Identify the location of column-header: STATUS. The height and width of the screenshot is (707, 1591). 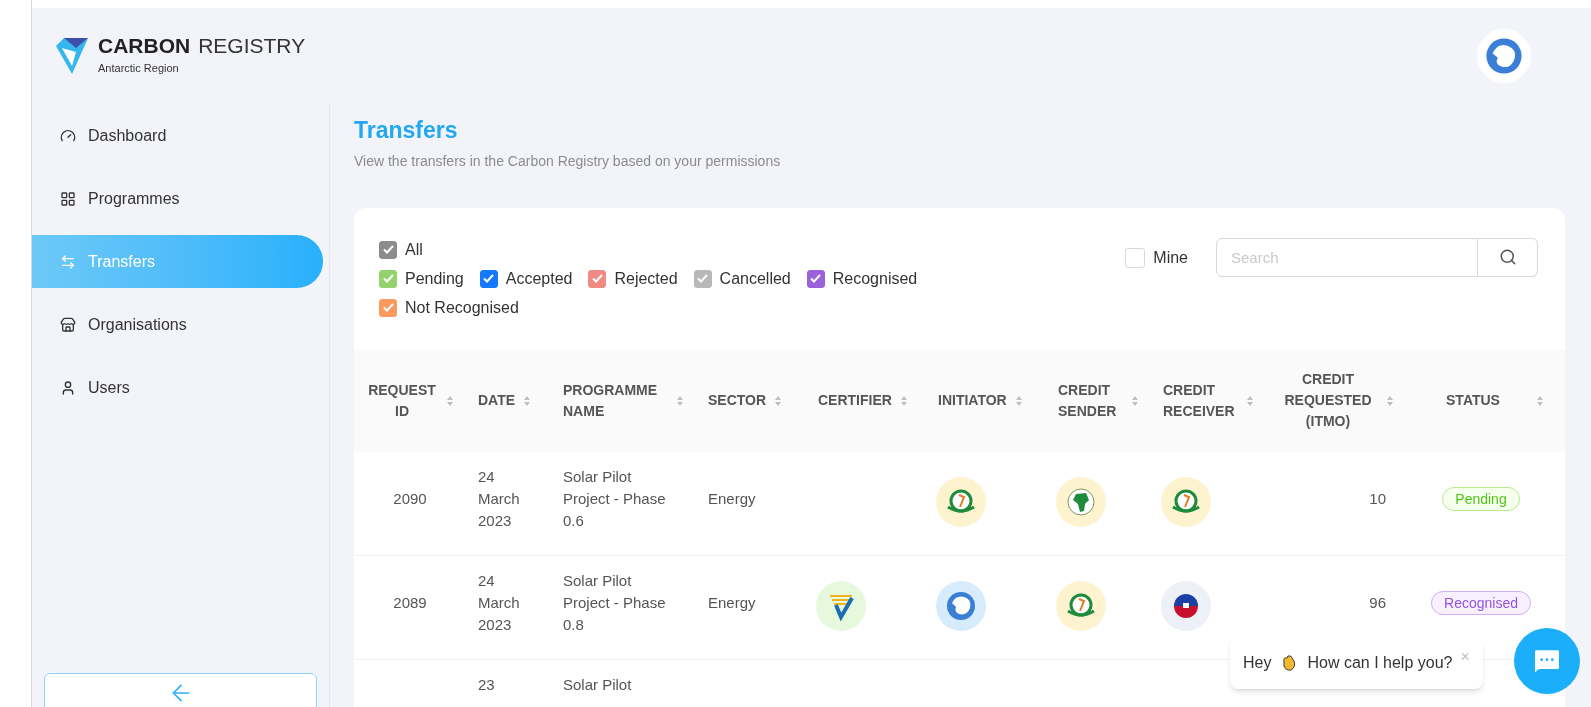
(1473, 401).